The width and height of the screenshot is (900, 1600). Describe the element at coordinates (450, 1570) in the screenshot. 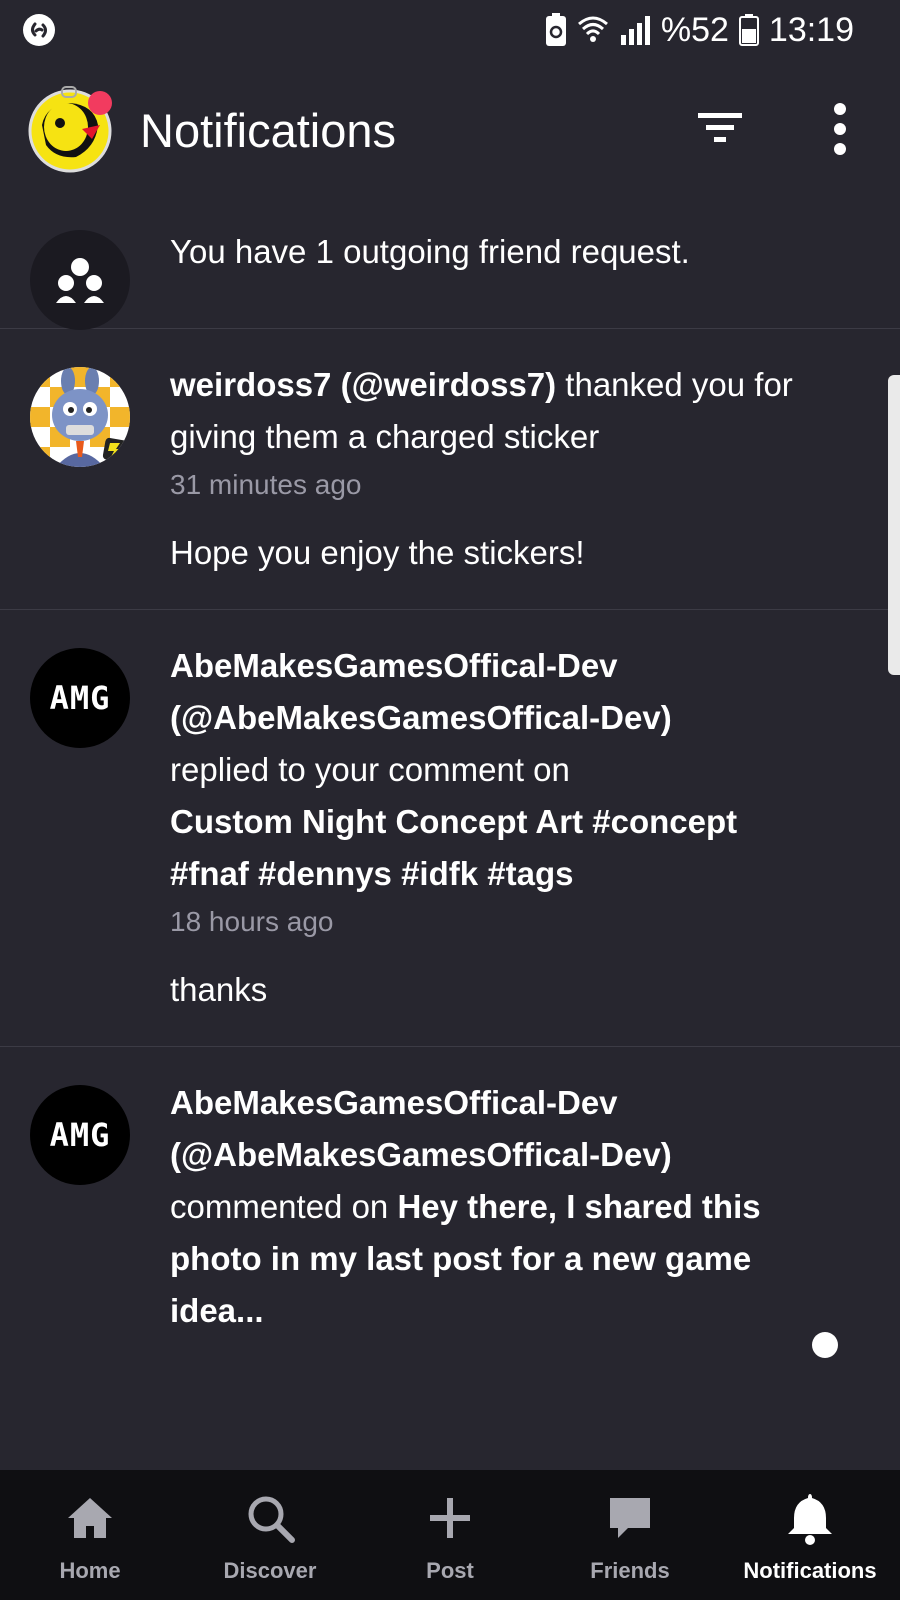

I see `nav-label: Post` at that location.